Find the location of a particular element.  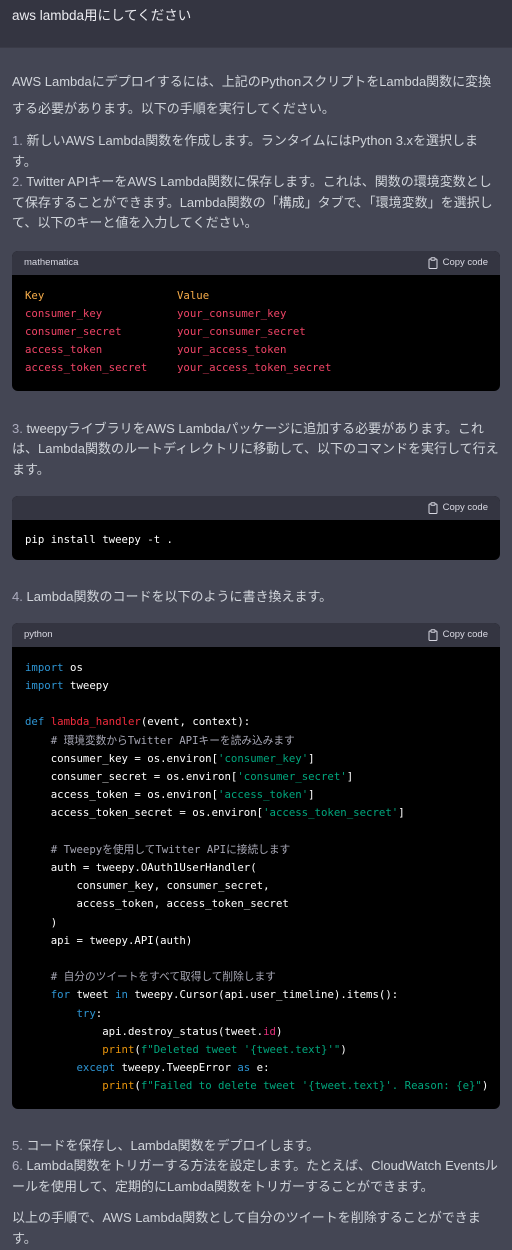

code-token: tweet is located at coordinates (93, 995).